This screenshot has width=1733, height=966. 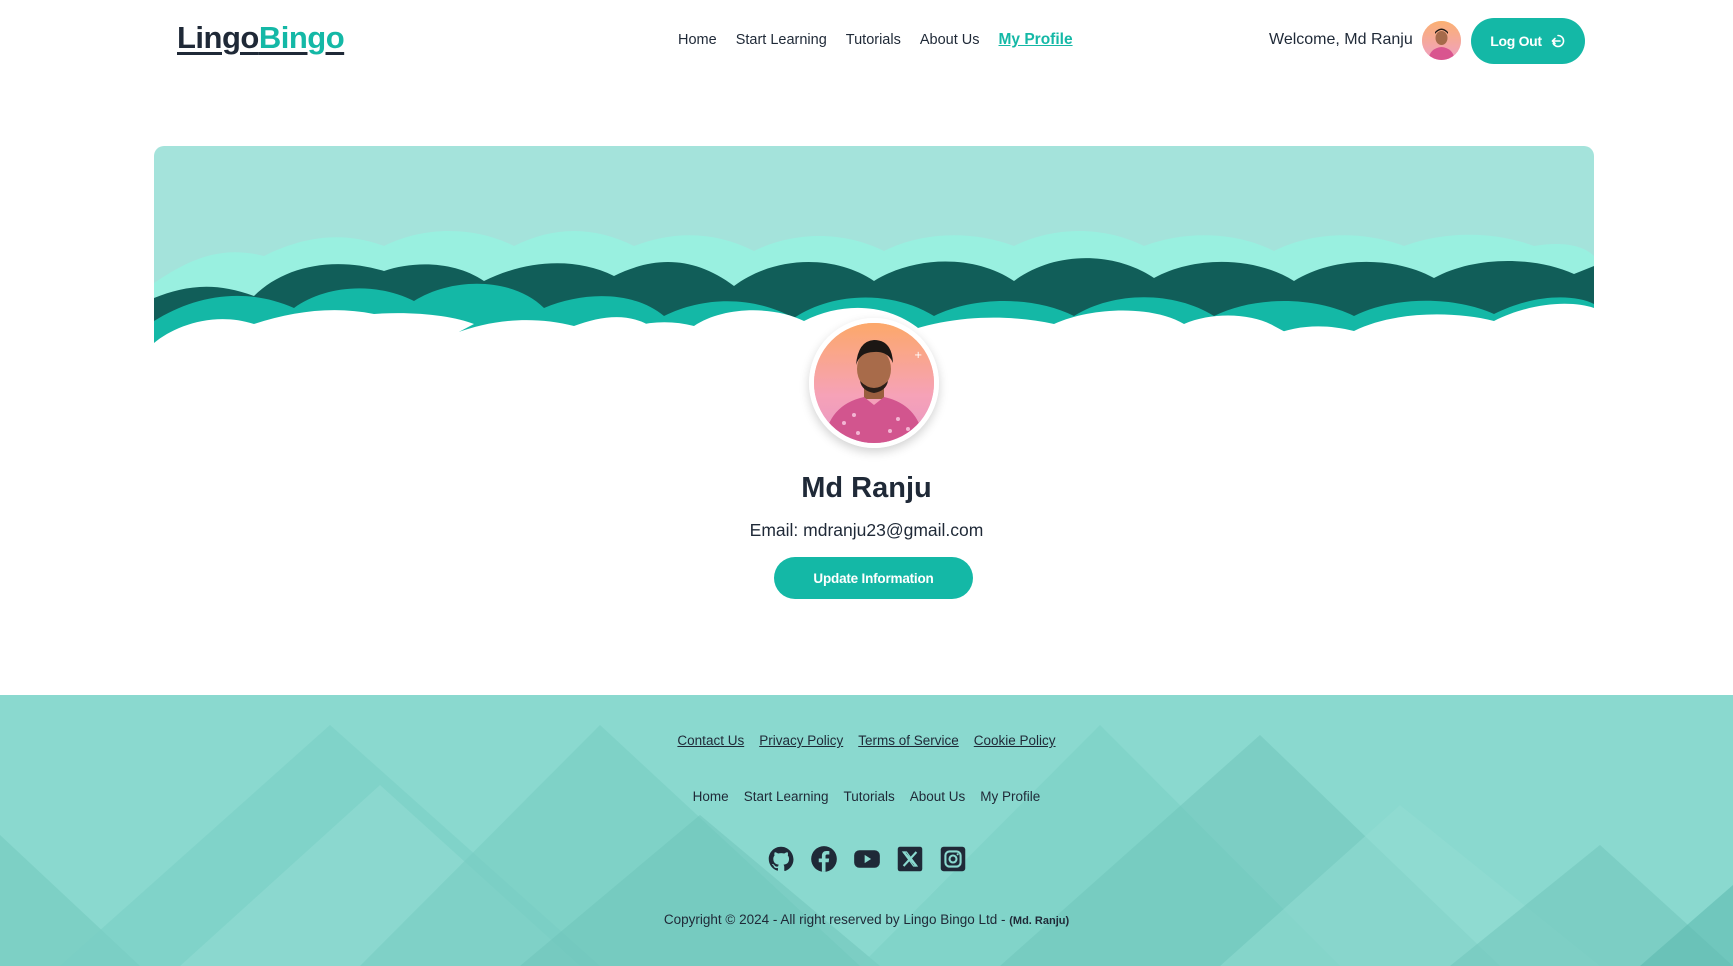 I want to click on nav-my-profile: My Profile, so click(x=1036, y=40).